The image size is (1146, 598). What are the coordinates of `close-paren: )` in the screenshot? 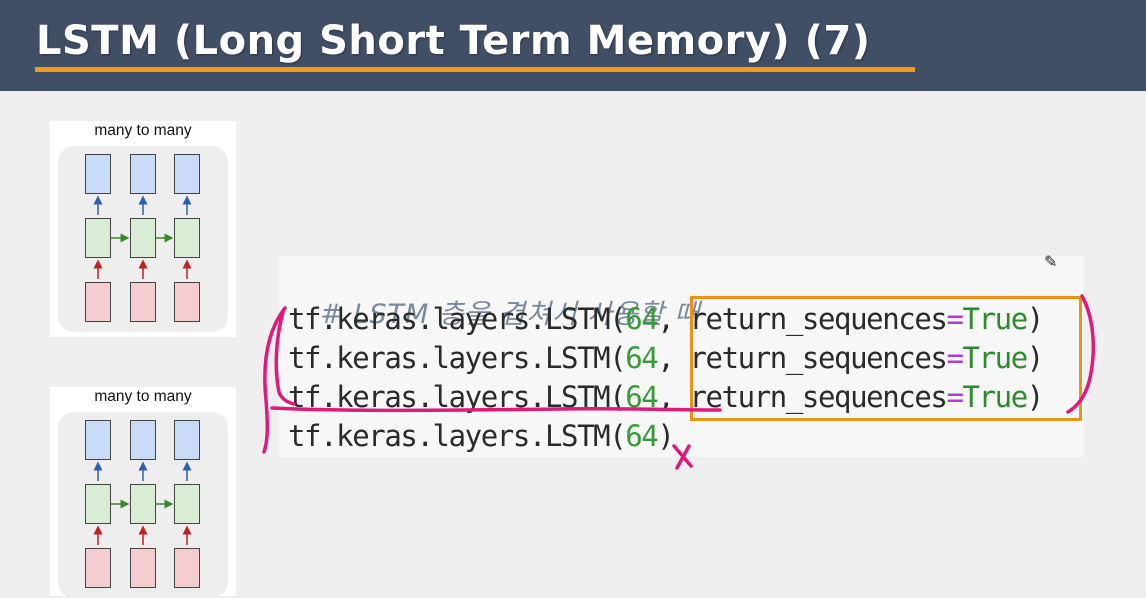 It's located at (665, 436).